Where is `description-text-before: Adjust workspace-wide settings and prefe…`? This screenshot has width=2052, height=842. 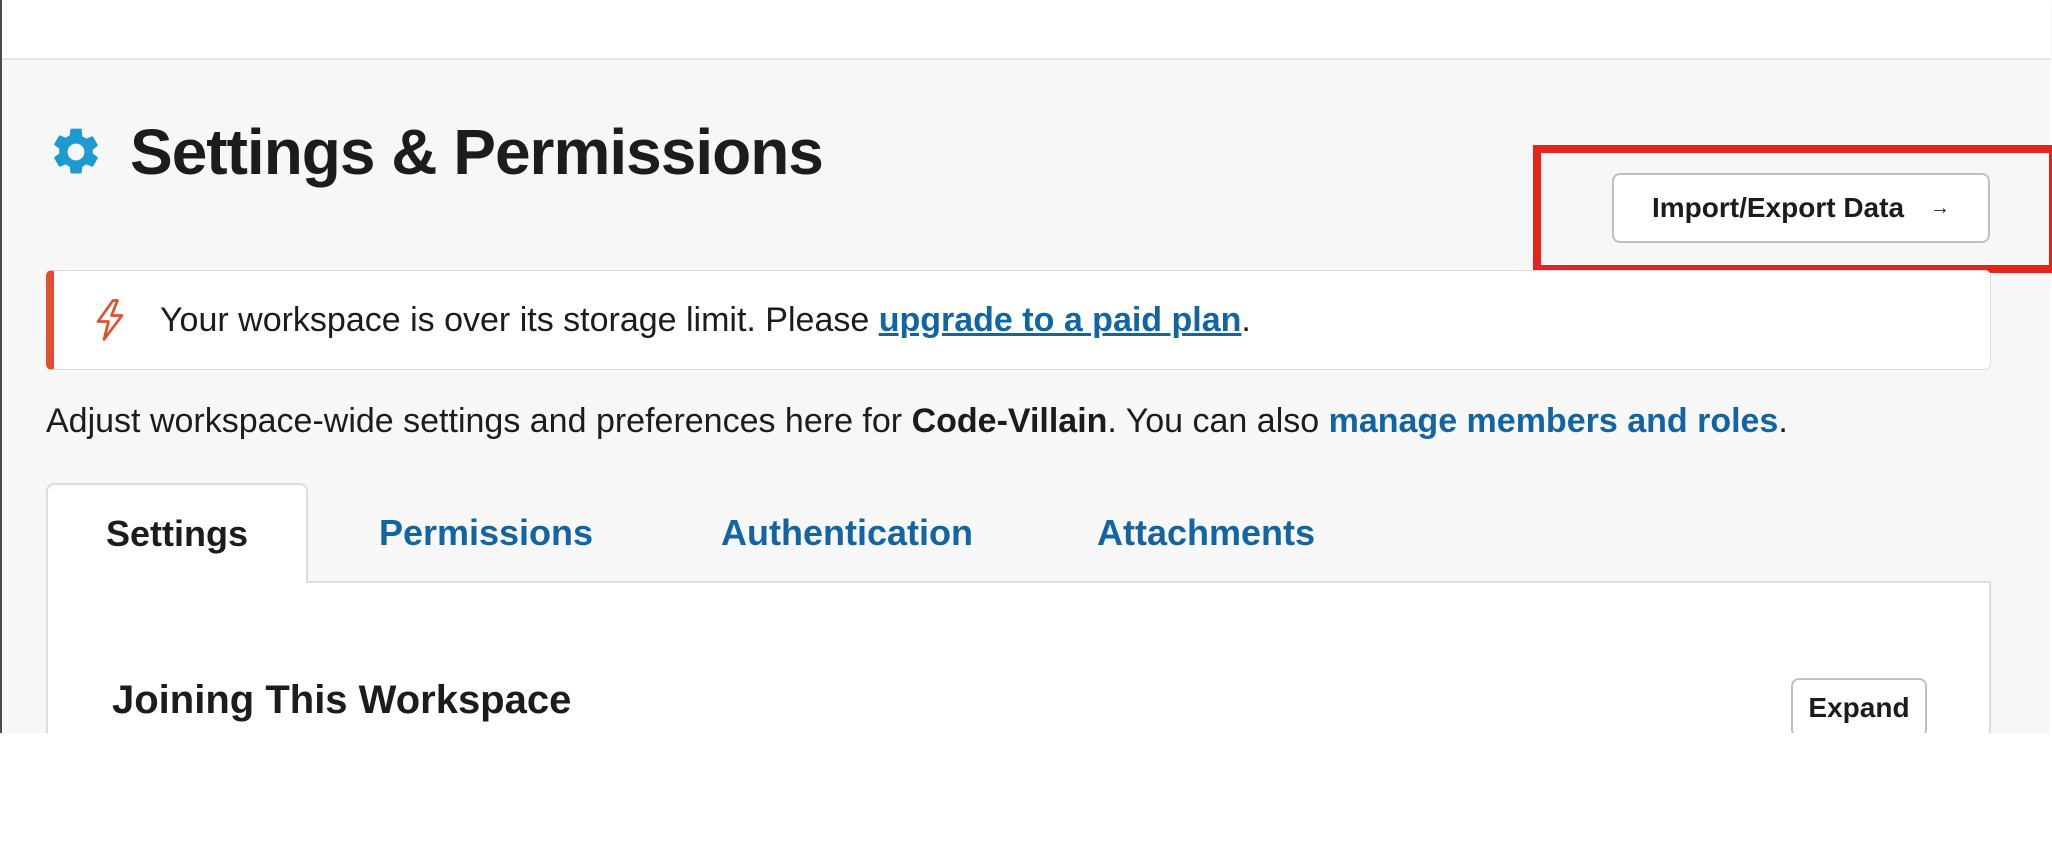
description-text-before: Adjust workspace-wide settings and prefe… is located at coordinates (479, 421).